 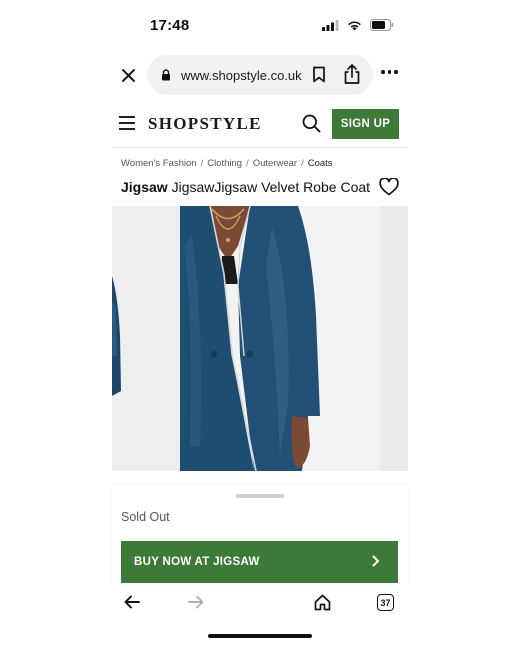 I want to click on menu-icon, so click(x=127, y=123).